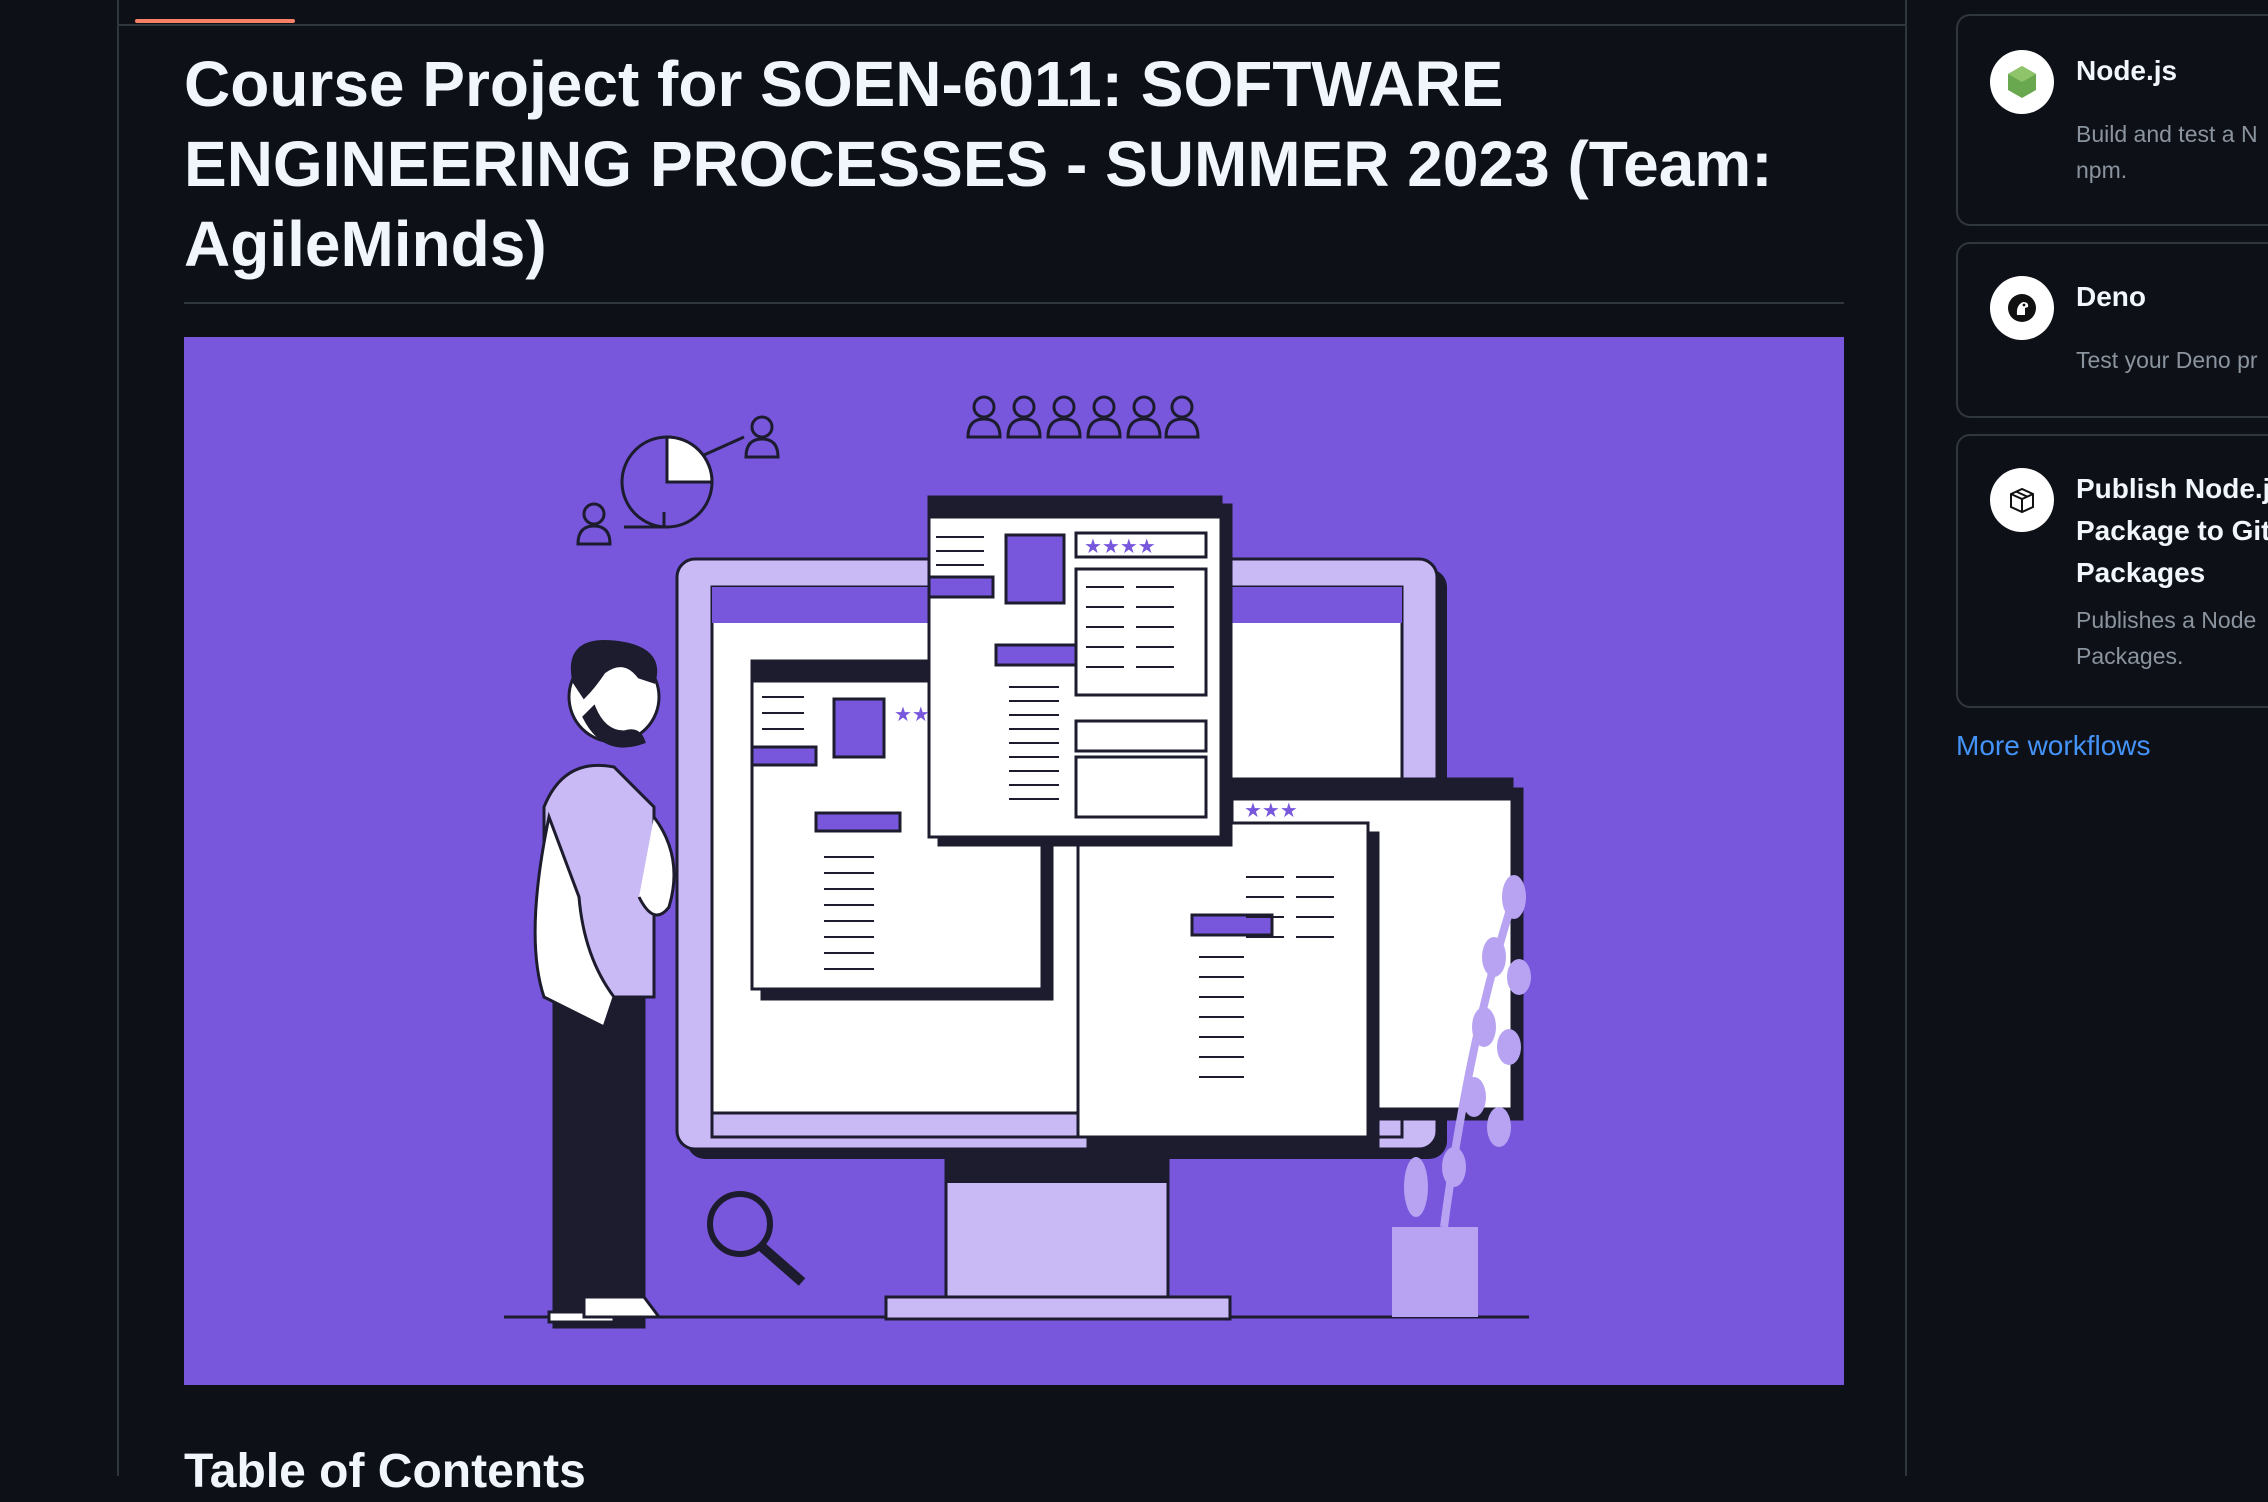 This screenshot has height=1502, width=2268. I want to click on nodejs-icon, so click(2022, 82).